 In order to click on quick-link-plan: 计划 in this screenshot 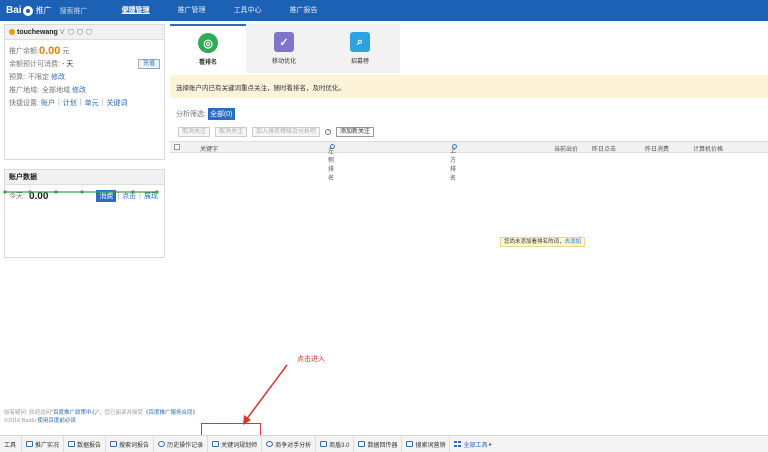, I will do `click(70, 103)`.